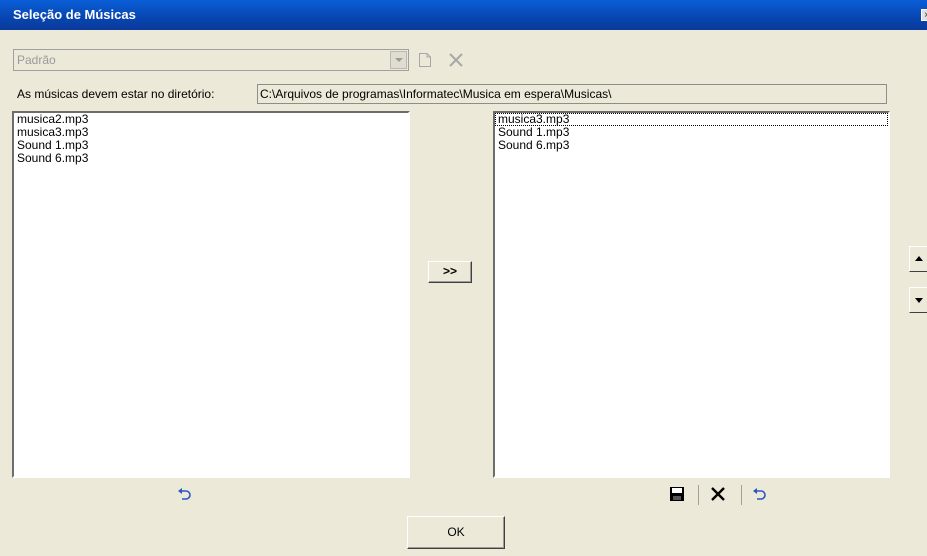 The width and height of the screenshot is (927, 556). Describe the element at coordinates (450, 272) in the screenshot. I see `add-to-selection-button: >>` at that location.